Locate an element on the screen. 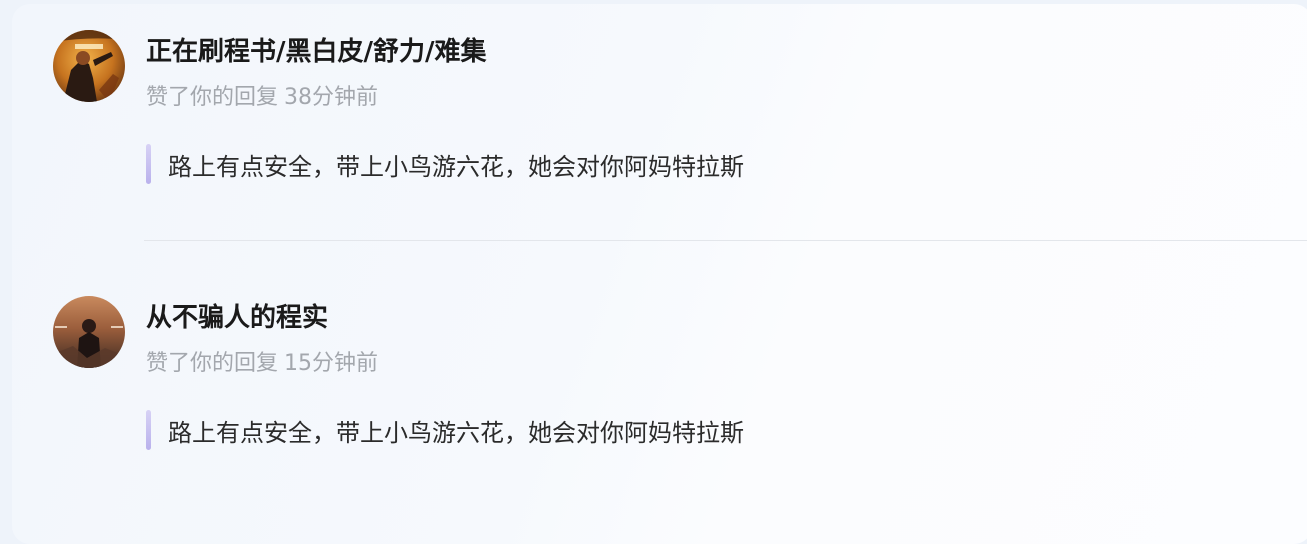 The height and width of the screenshot is (544, 1307). divider is located at coordinates (725, 240).